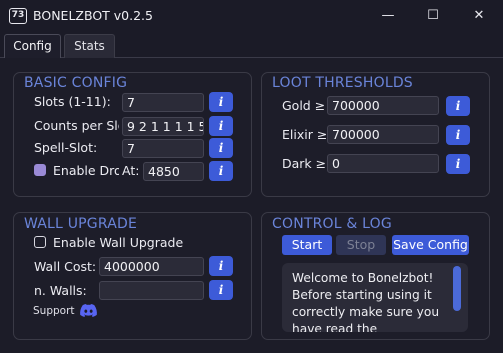 Image resolution: width=503 pixels, height=353 pixels. What do you see at coordinates (304, 163) in the screenshot?
I see `dark-label: Dark ≥` at bounding box center [304, 163].